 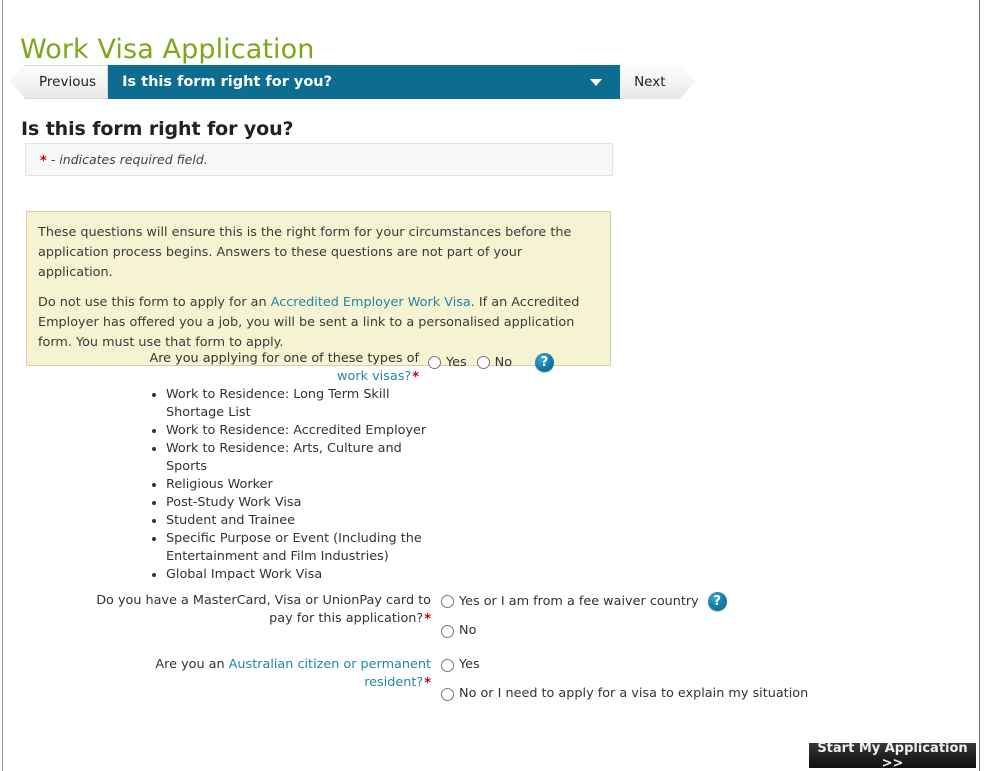 I want to click on info-text-before-link: Do not use this form to apply for an, so click(x=154, y=302).